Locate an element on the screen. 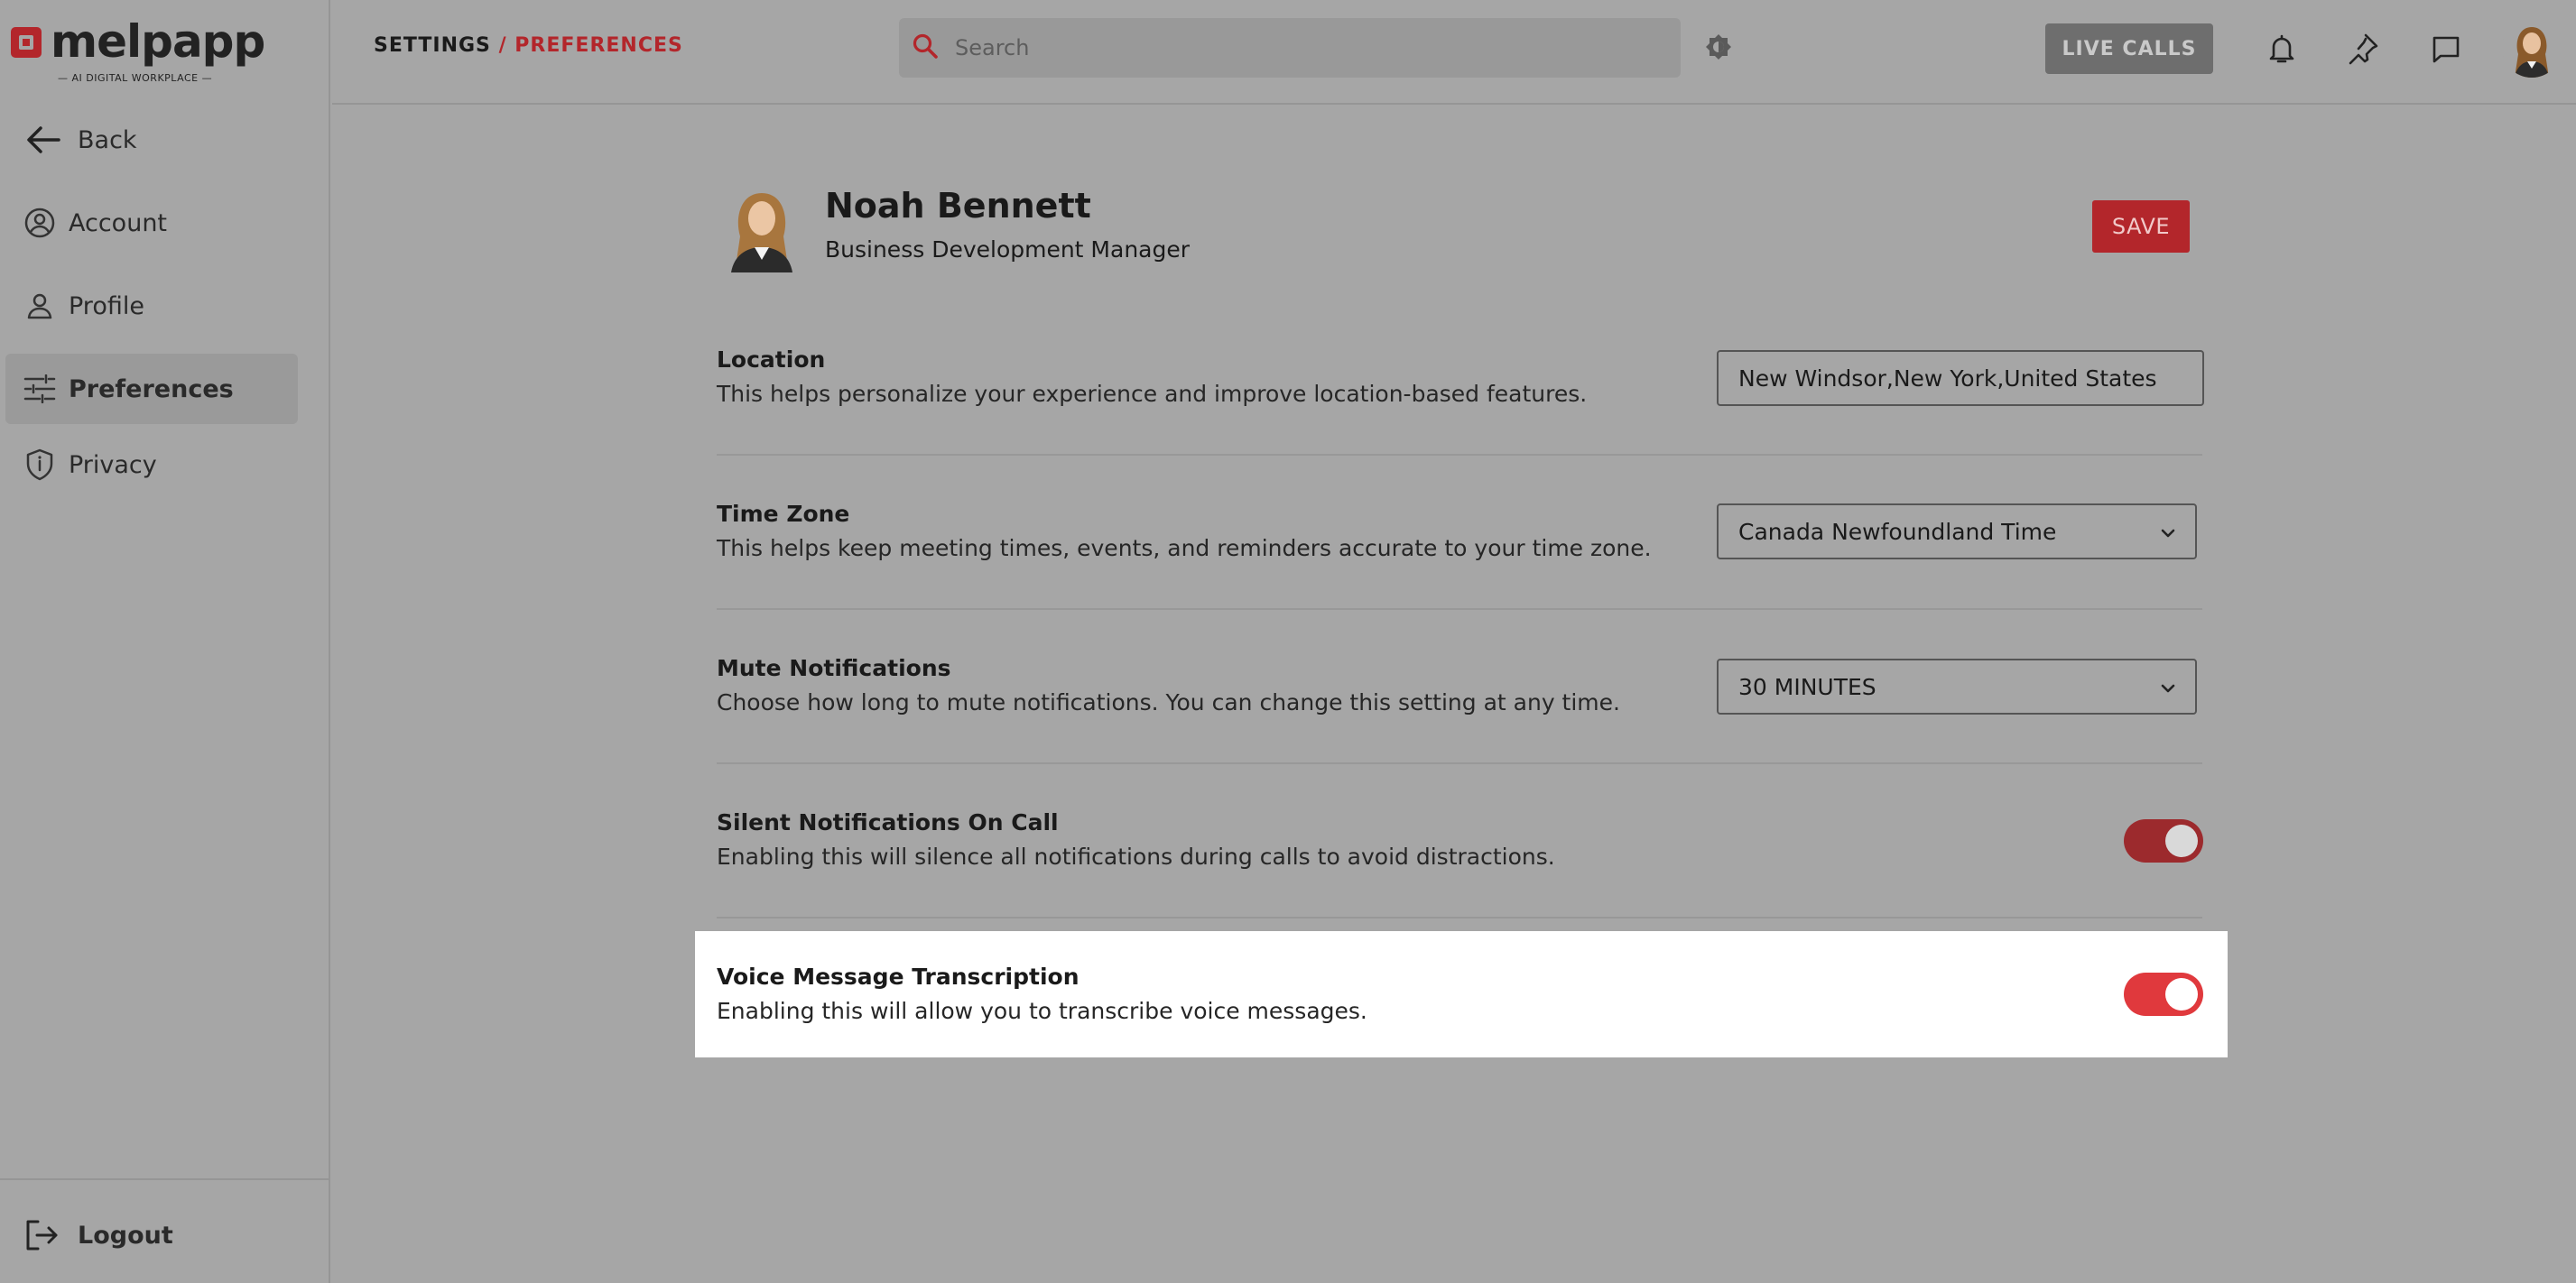 The height and width of the screenshot is (1283, 2576). silent-on-call-title: Silent Notifications On Call is located at coordinates (888, 822).